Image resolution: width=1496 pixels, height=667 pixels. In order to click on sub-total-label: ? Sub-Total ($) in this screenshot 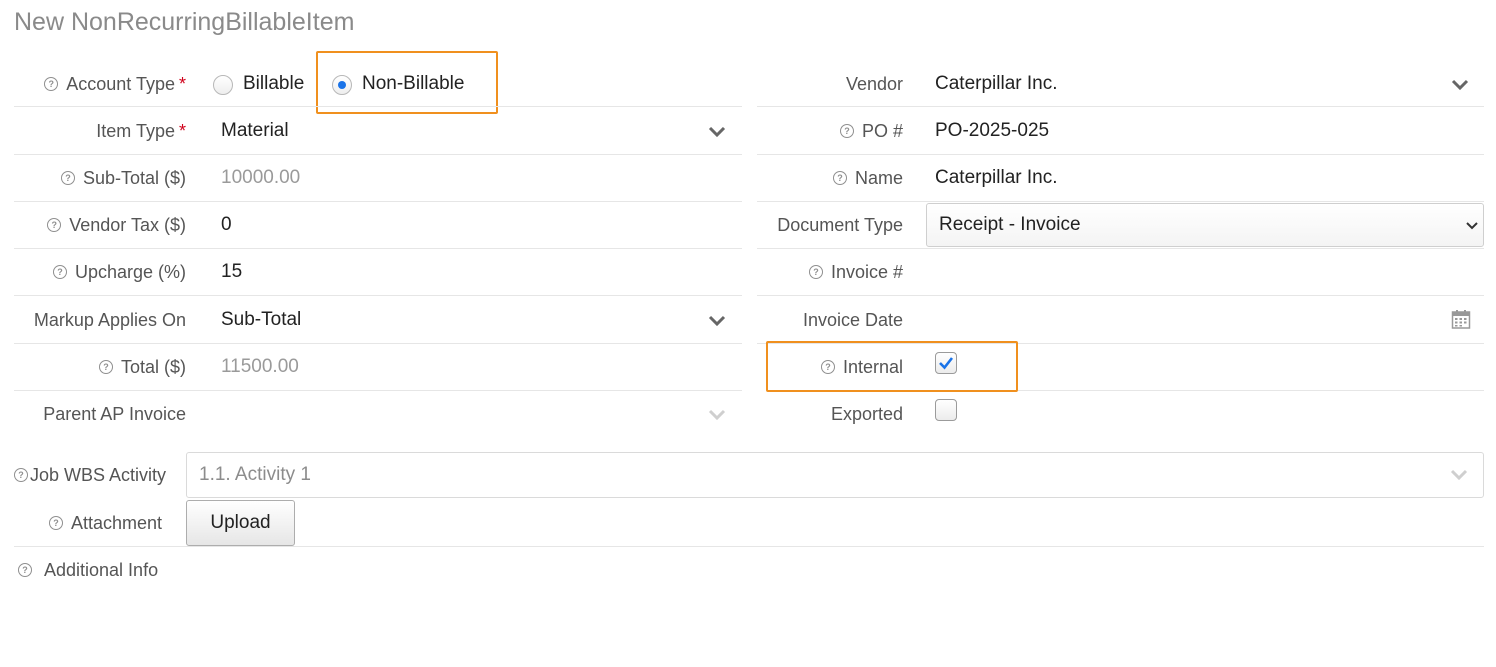, I will do `click(100, 178)`.